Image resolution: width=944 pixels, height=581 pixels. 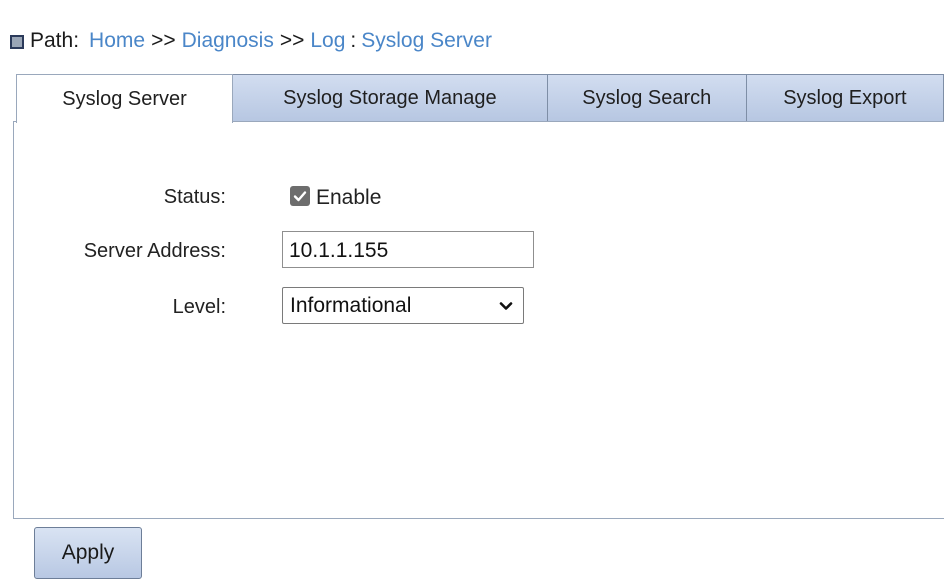 What do you see at coordinates (647, 98) in the screenshot?
I see `tab-syslog-search: Syslog Search` at bounding box center [647, 98].